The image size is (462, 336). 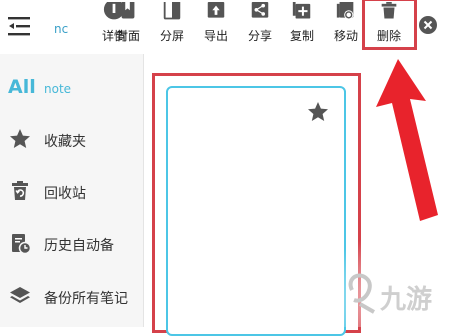 What do you see at coordinates (127, 36) in the screenshot?
I see `cover-label: 封面` at bounding box center [127, 36].